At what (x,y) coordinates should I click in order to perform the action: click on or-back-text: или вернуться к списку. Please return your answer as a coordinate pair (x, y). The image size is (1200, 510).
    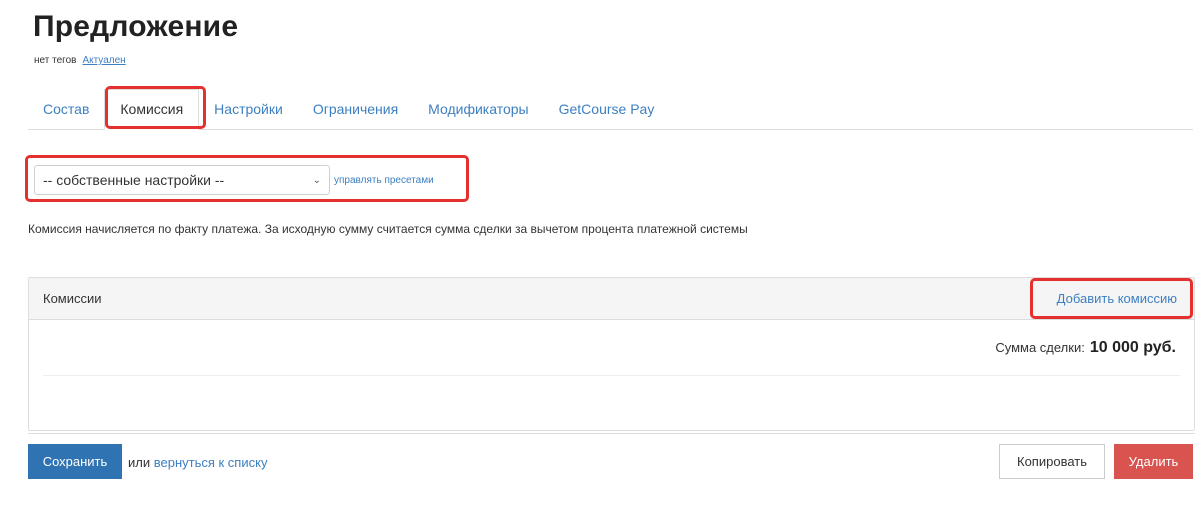
    Looking at the image, I should click on (197, 462).